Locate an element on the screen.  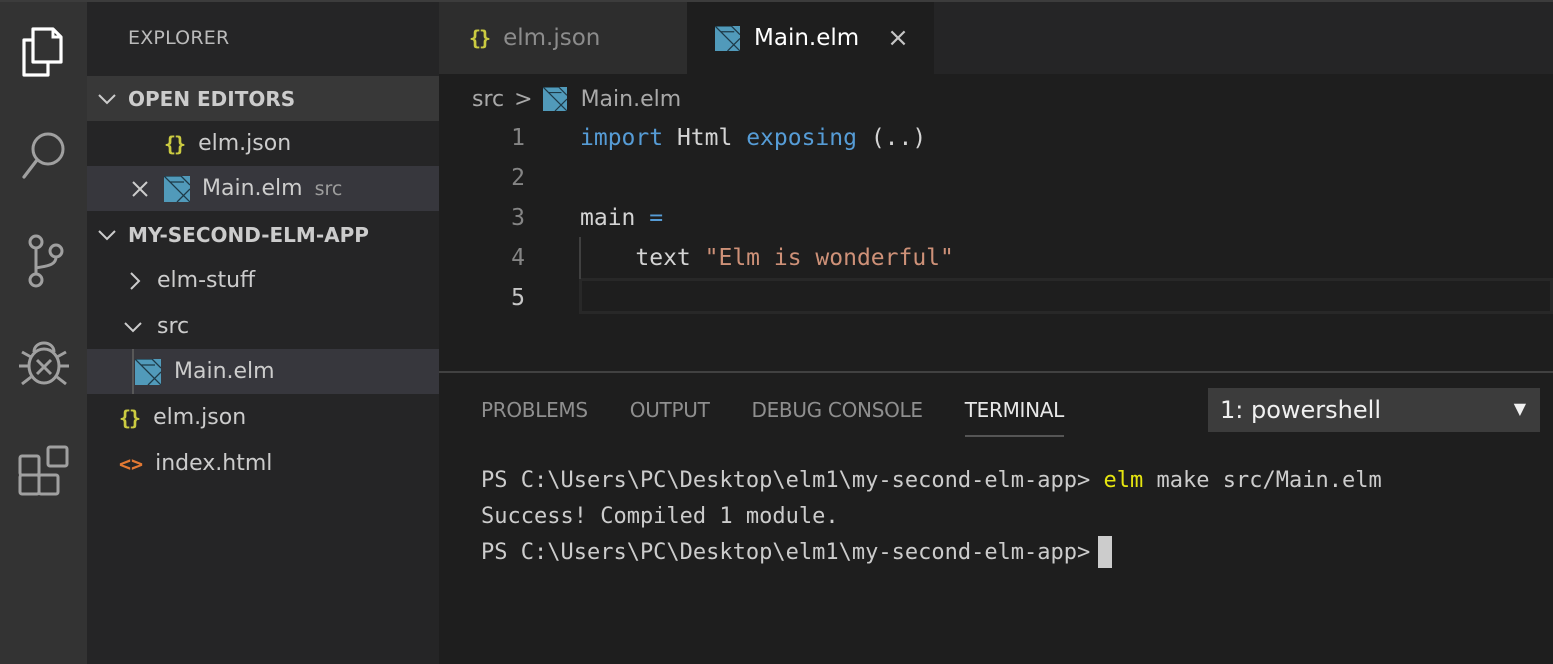
terminal-cursor is located at coordinates (1105, 552).